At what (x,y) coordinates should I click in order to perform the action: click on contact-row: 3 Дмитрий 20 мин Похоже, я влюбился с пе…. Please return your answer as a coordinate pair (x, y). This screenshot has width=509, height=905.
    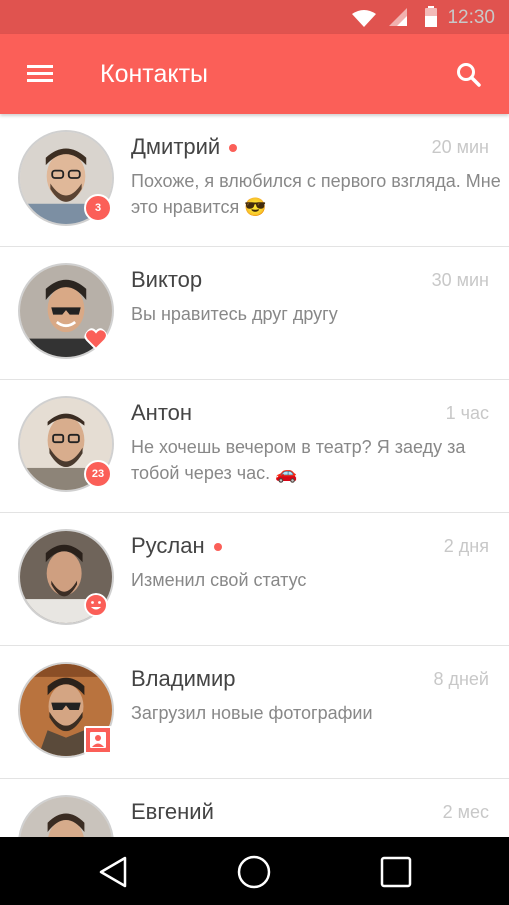
    Looking at the image, I should click on (254, 180).